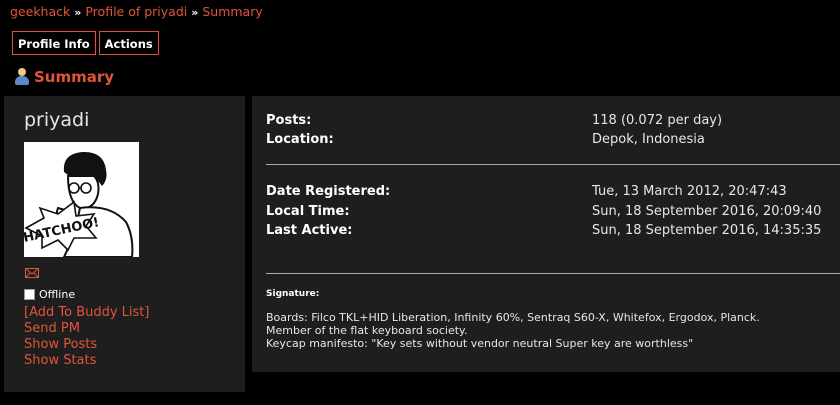 The image size is (840, 405). What do you see at coordinates (128, 43) in the screenshot?
I see `tab-actions: Actions` at bounding box center [128, 43].